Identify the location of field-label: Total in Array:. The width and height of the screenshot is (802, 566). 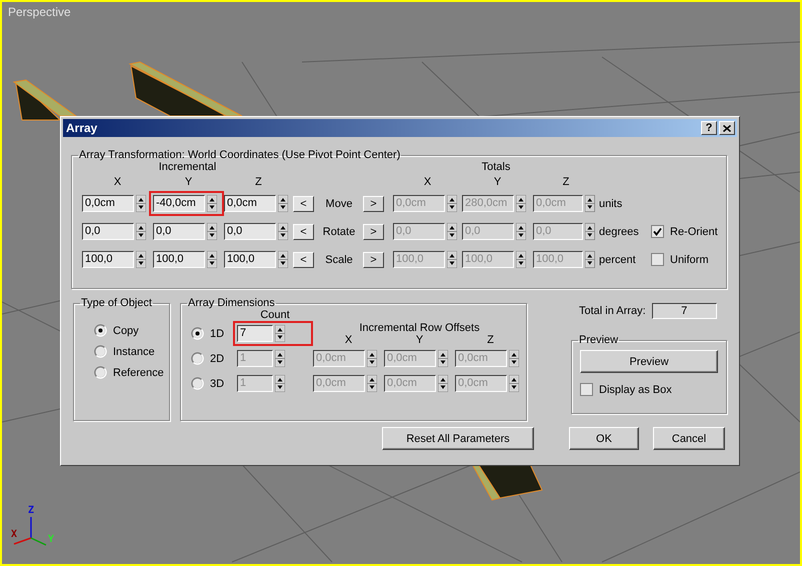
(612, 311).